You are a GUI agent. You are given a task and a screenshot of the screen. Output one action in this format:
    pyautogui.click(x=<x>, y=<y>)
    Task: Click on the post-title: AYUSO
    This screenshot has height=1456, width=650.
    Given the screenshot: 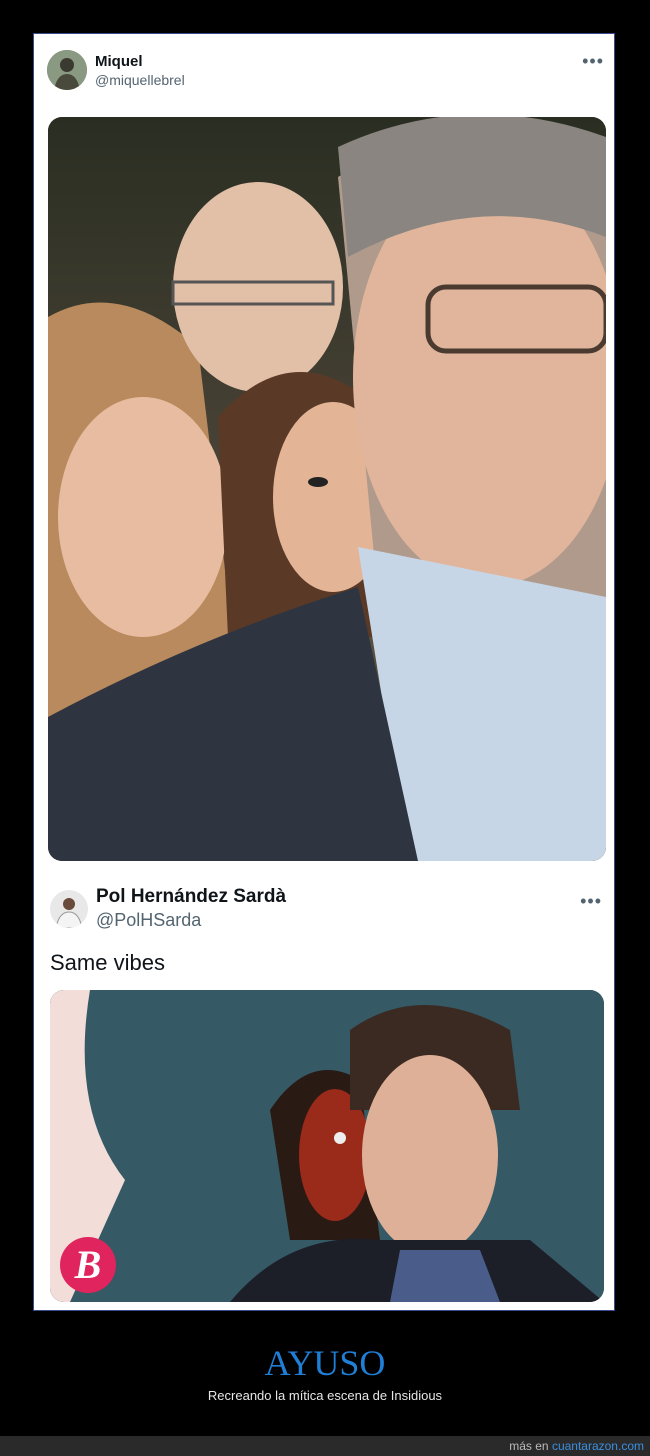 What is the action you would take?
    pyautogui.click(x=325, y=1363)
    